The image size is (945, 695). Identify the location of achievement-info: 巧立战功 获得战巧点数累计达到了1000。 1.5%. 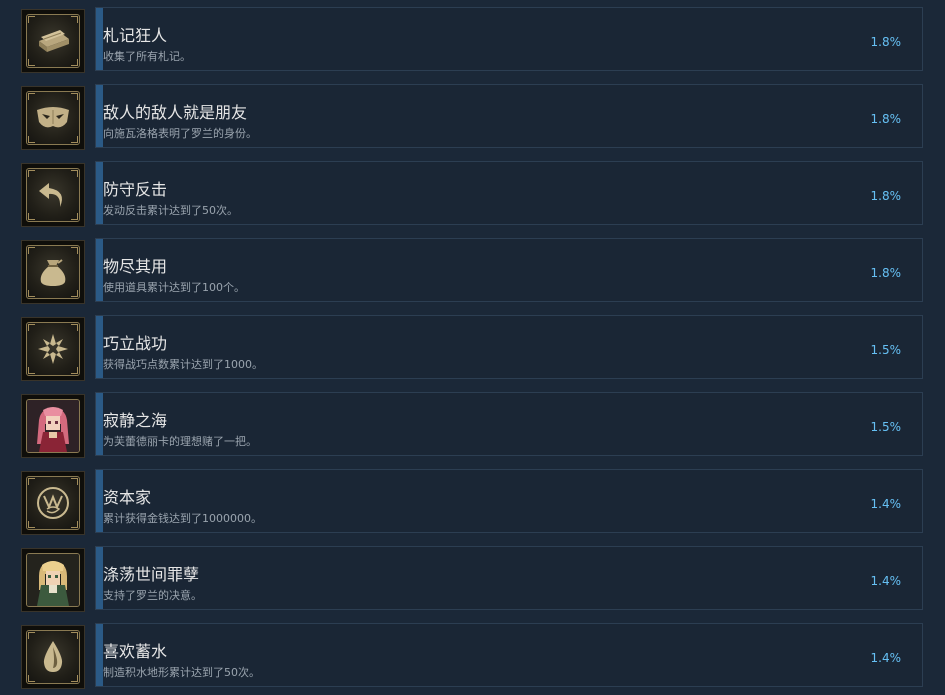
(509, 347).